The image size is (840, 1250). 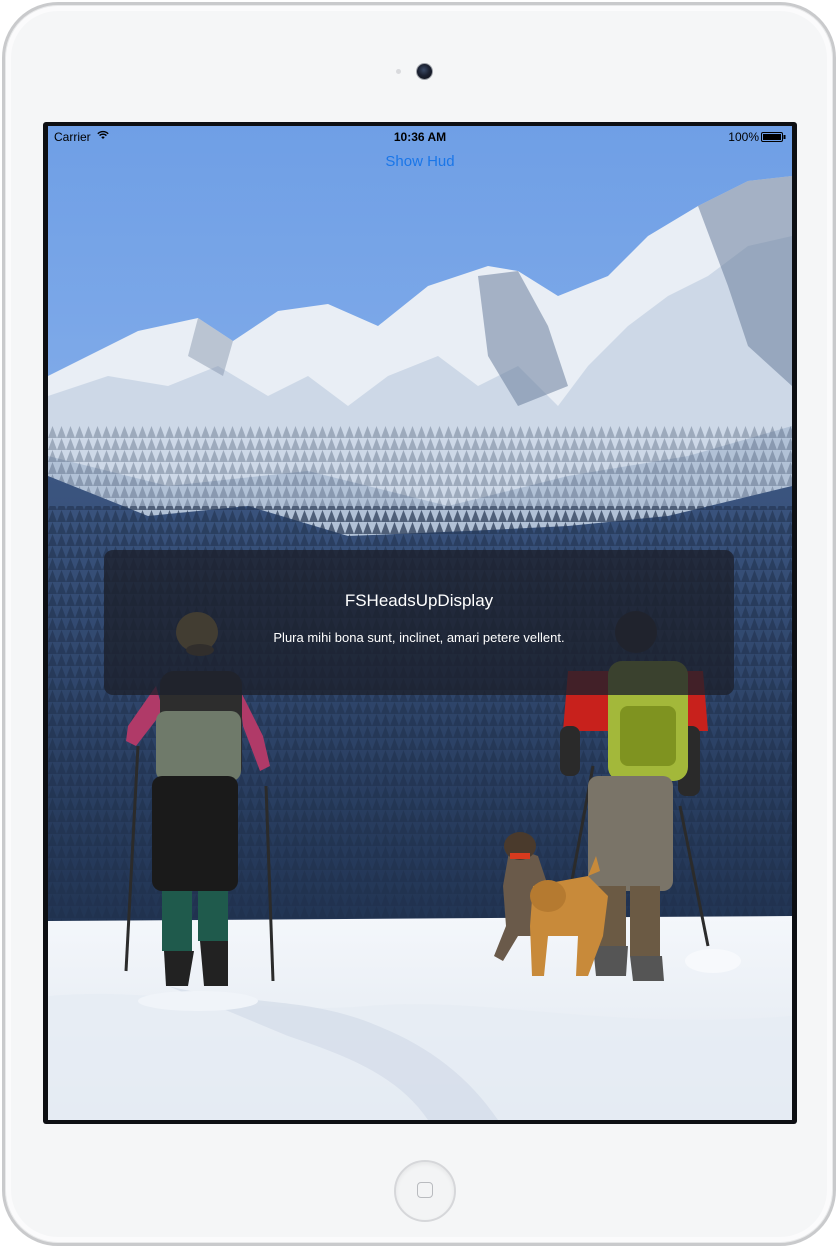 I want to click on camera-icon, so click(x=424, y=71).